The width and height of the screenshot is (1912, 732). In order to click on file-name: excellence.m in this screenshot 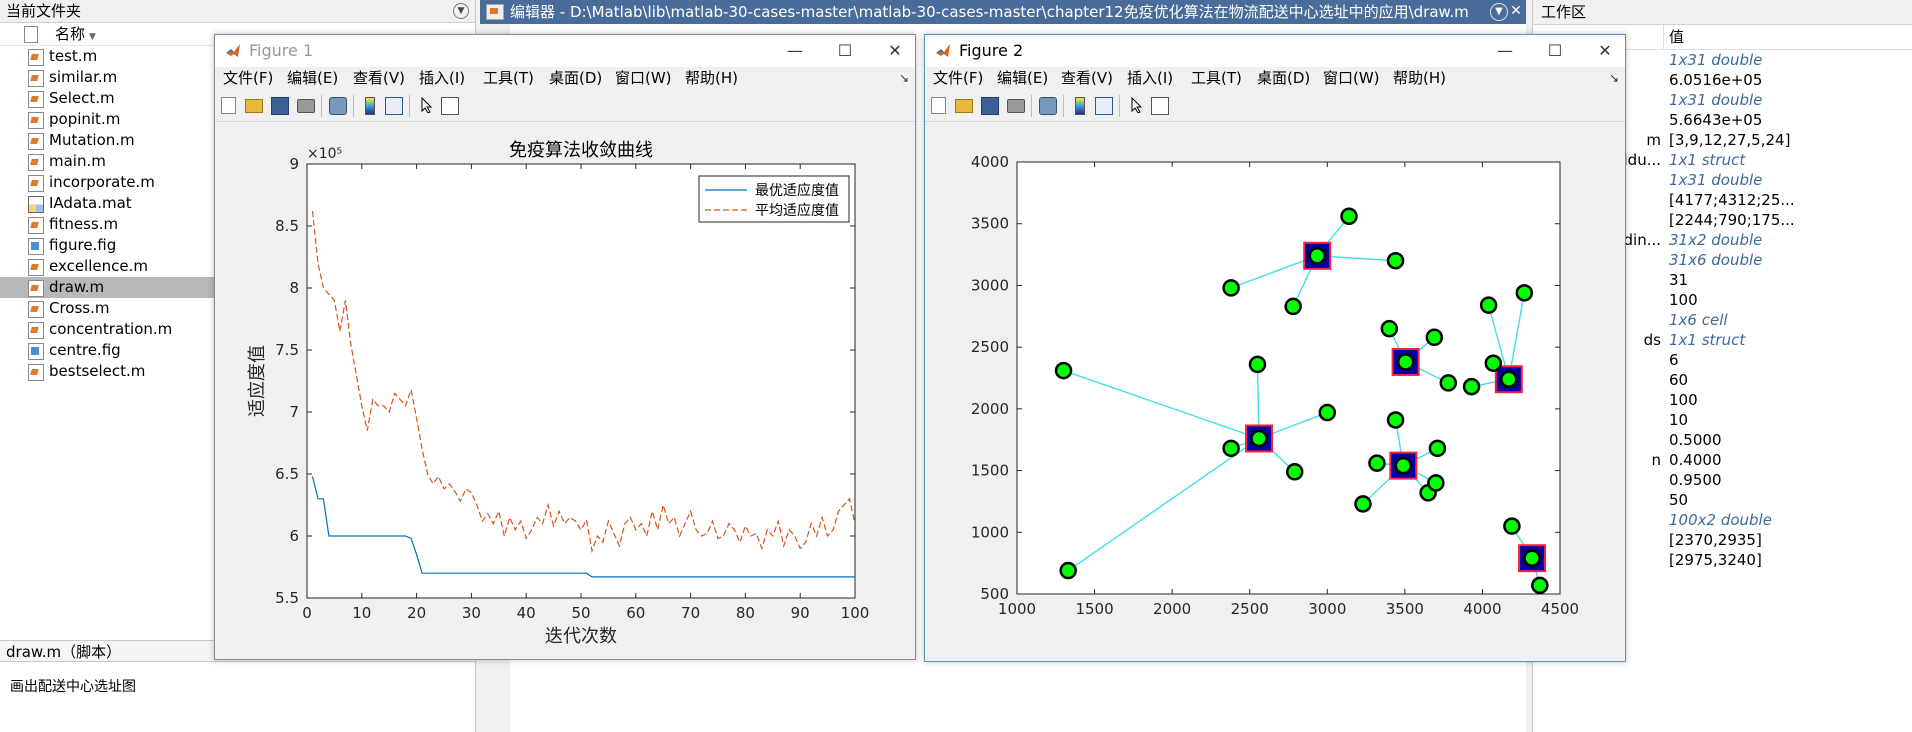, I will do `click(98, 266)`.